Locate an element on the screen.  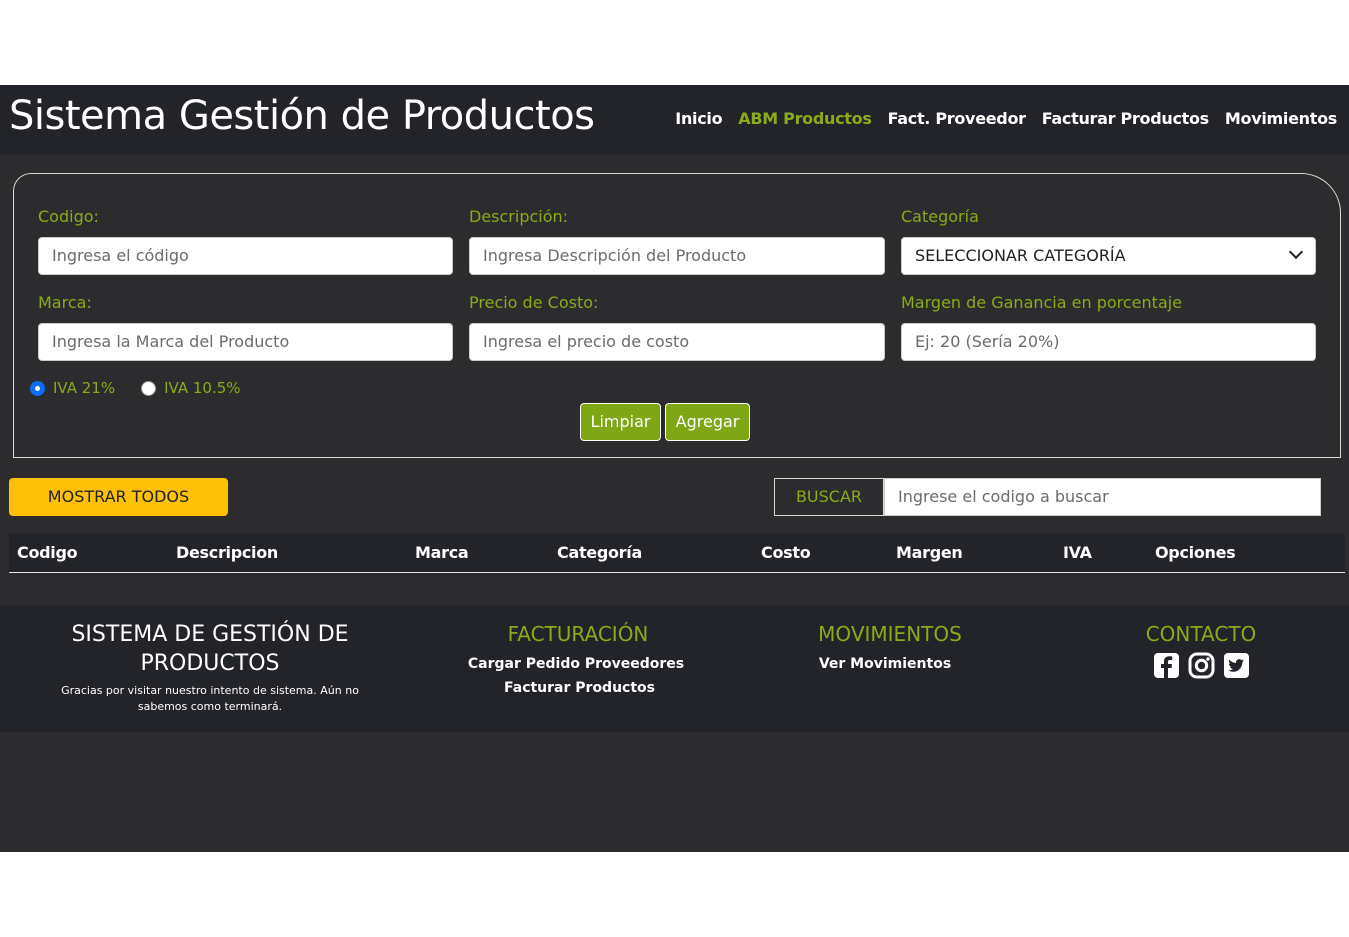
col-margen: Margen is located at coordinates (929, 552).